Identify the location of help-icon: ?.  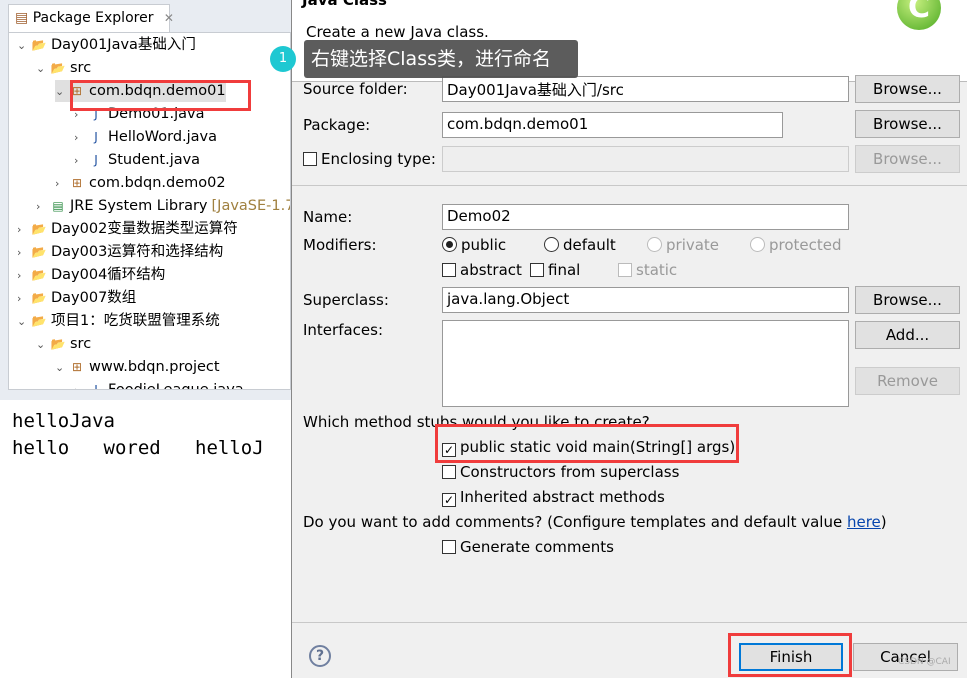
(320, 656).